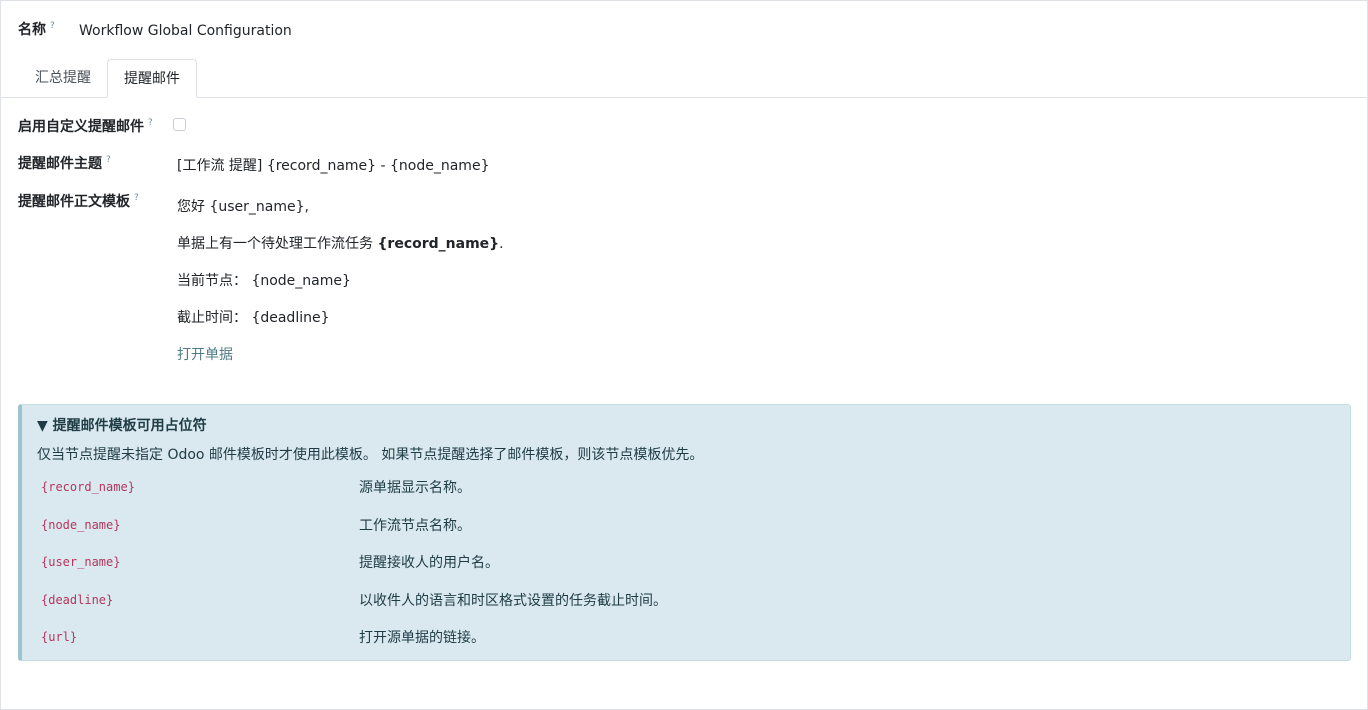  What do you see at coordinates (340, 243) in the screenshot?
I see `body-line-task: 单据上有一个待处理工作流任务 {record_name}.` at bounding box center [340, 243].